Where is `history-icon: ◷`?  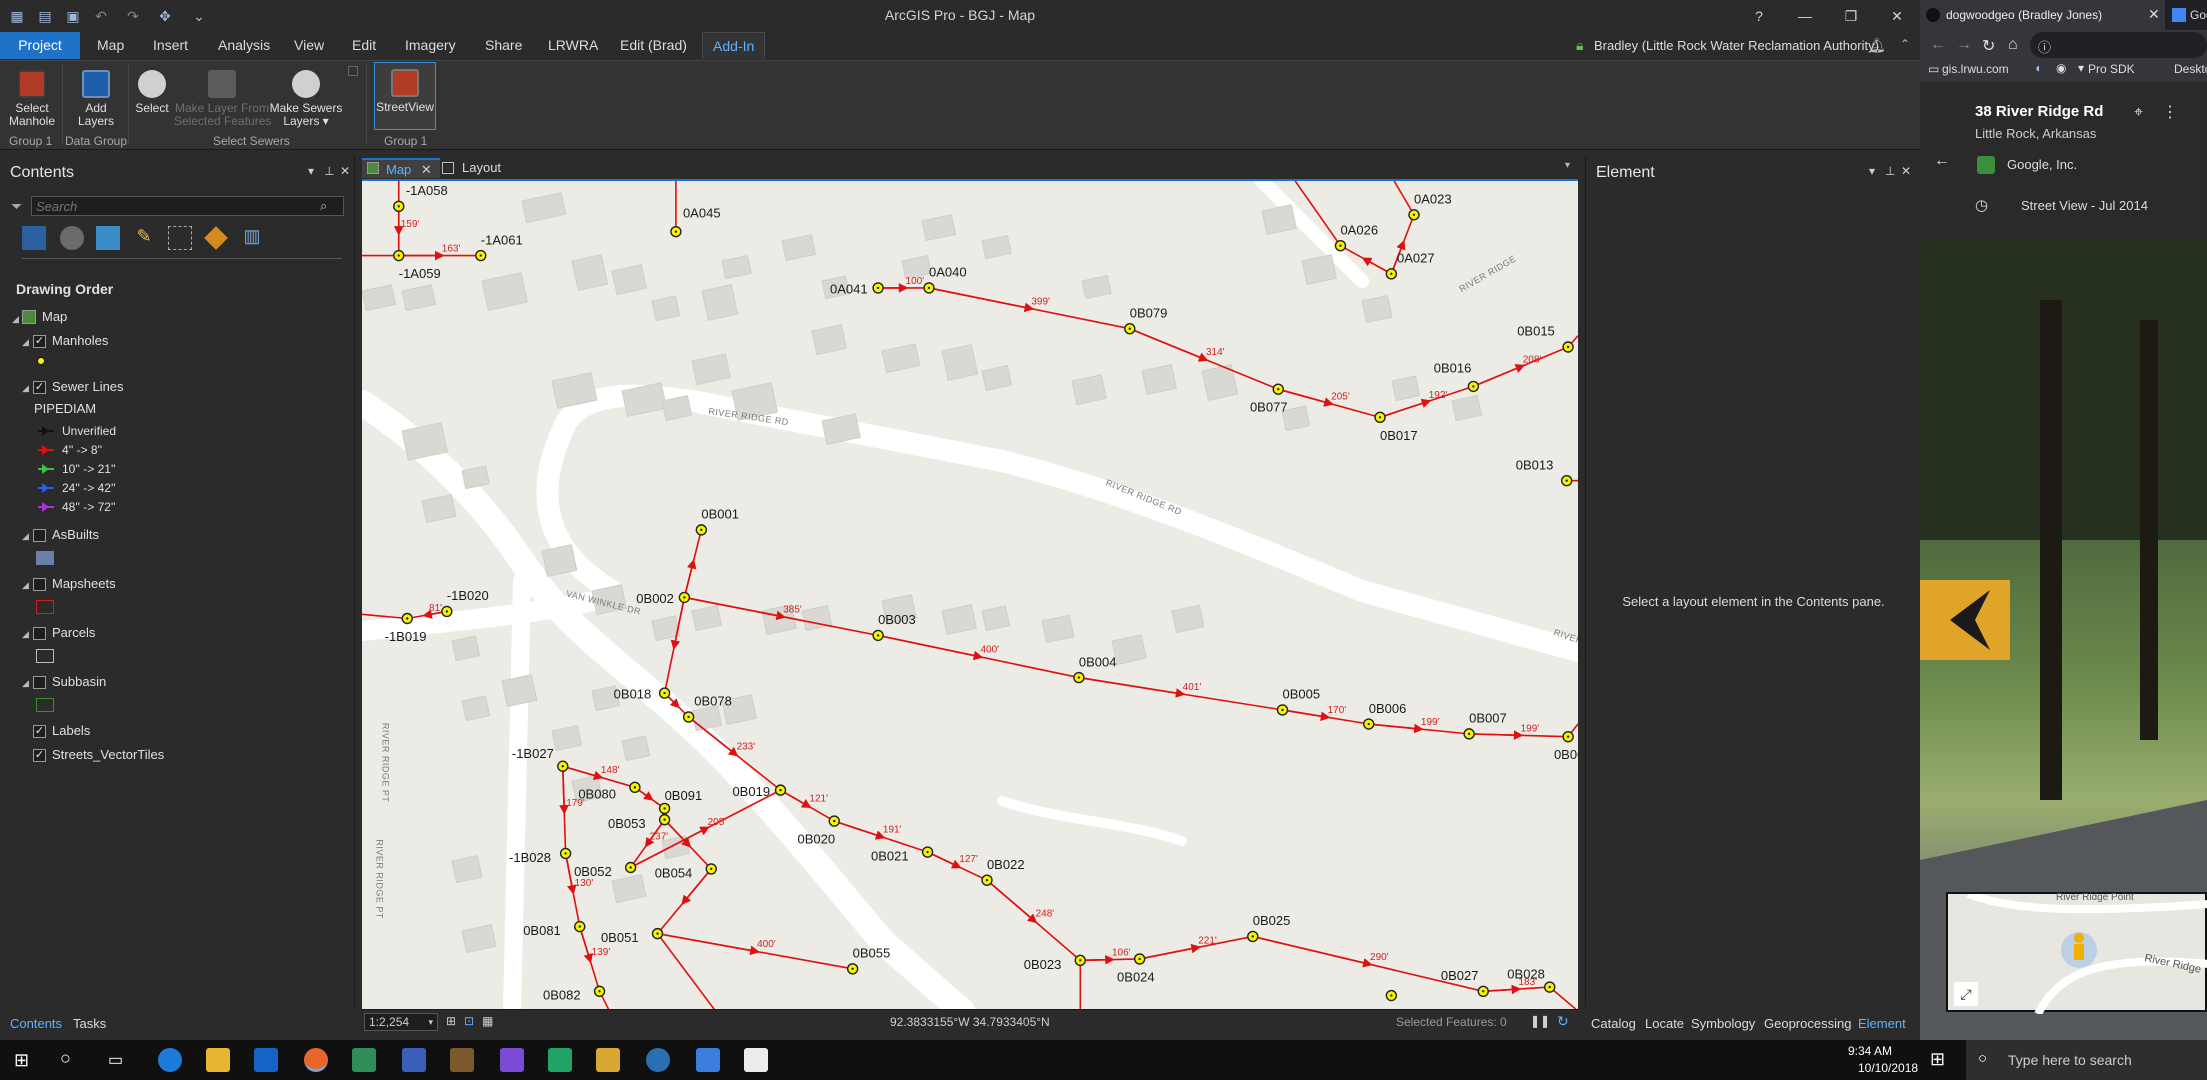 history-icon: ◷ is located at coordinates (1981, 205).